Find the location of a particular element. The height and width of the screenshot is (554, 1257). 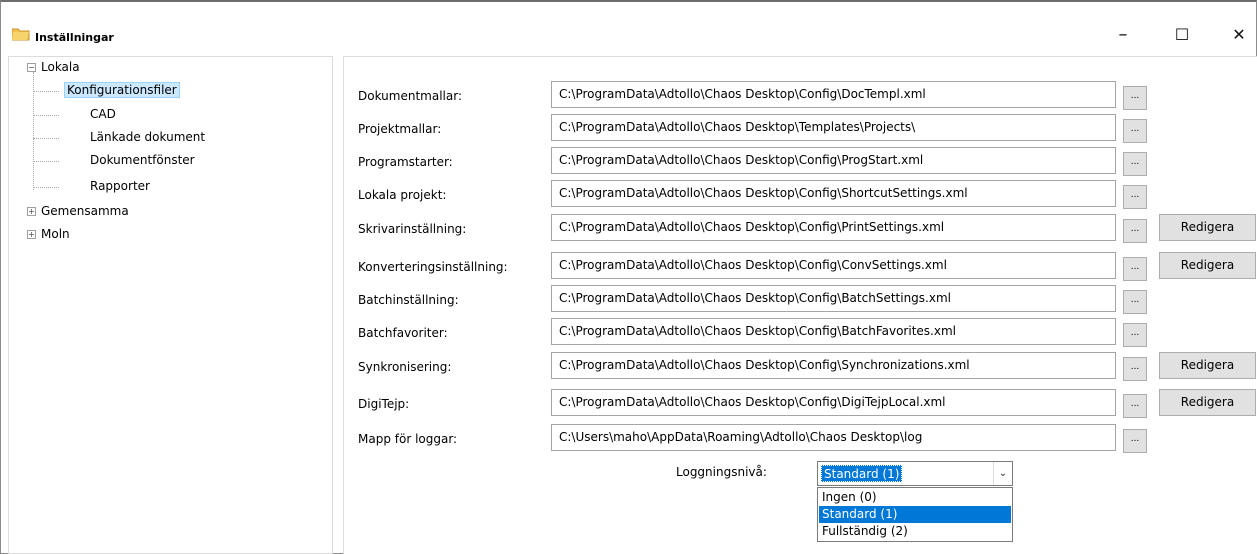

setting-label: Lokala projekt: is located at coordinates (402, 195).